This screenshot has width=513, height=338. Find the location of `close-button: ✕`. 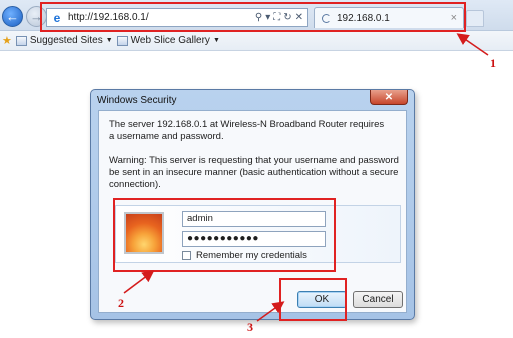

close-button: ✕ is located at coordinates (389, 97).